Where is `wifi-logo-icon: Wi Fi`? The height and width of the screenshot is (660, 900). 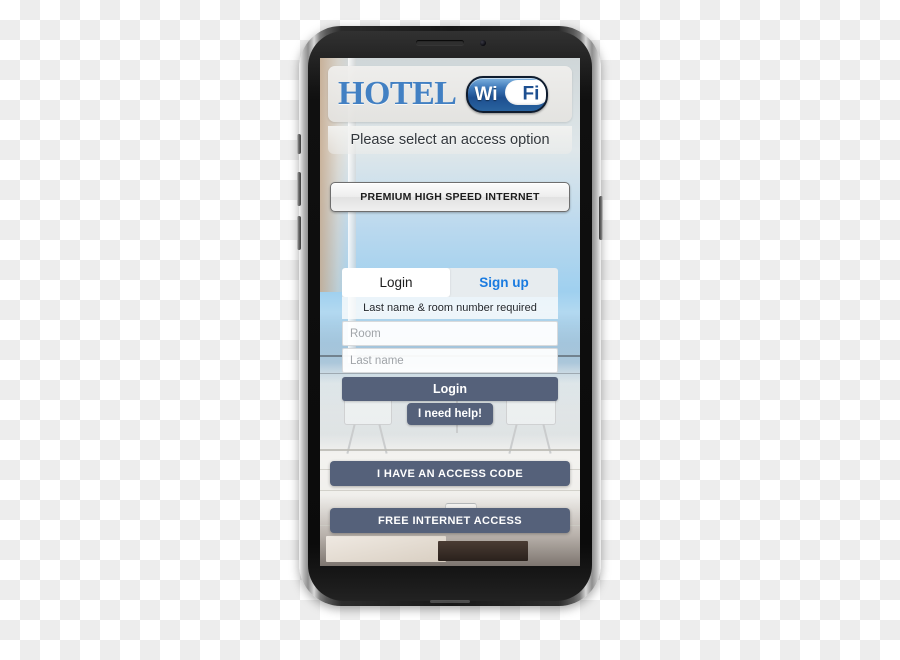 wifi-logo-icon: Wi Fi is located at coordinates (507, 94).